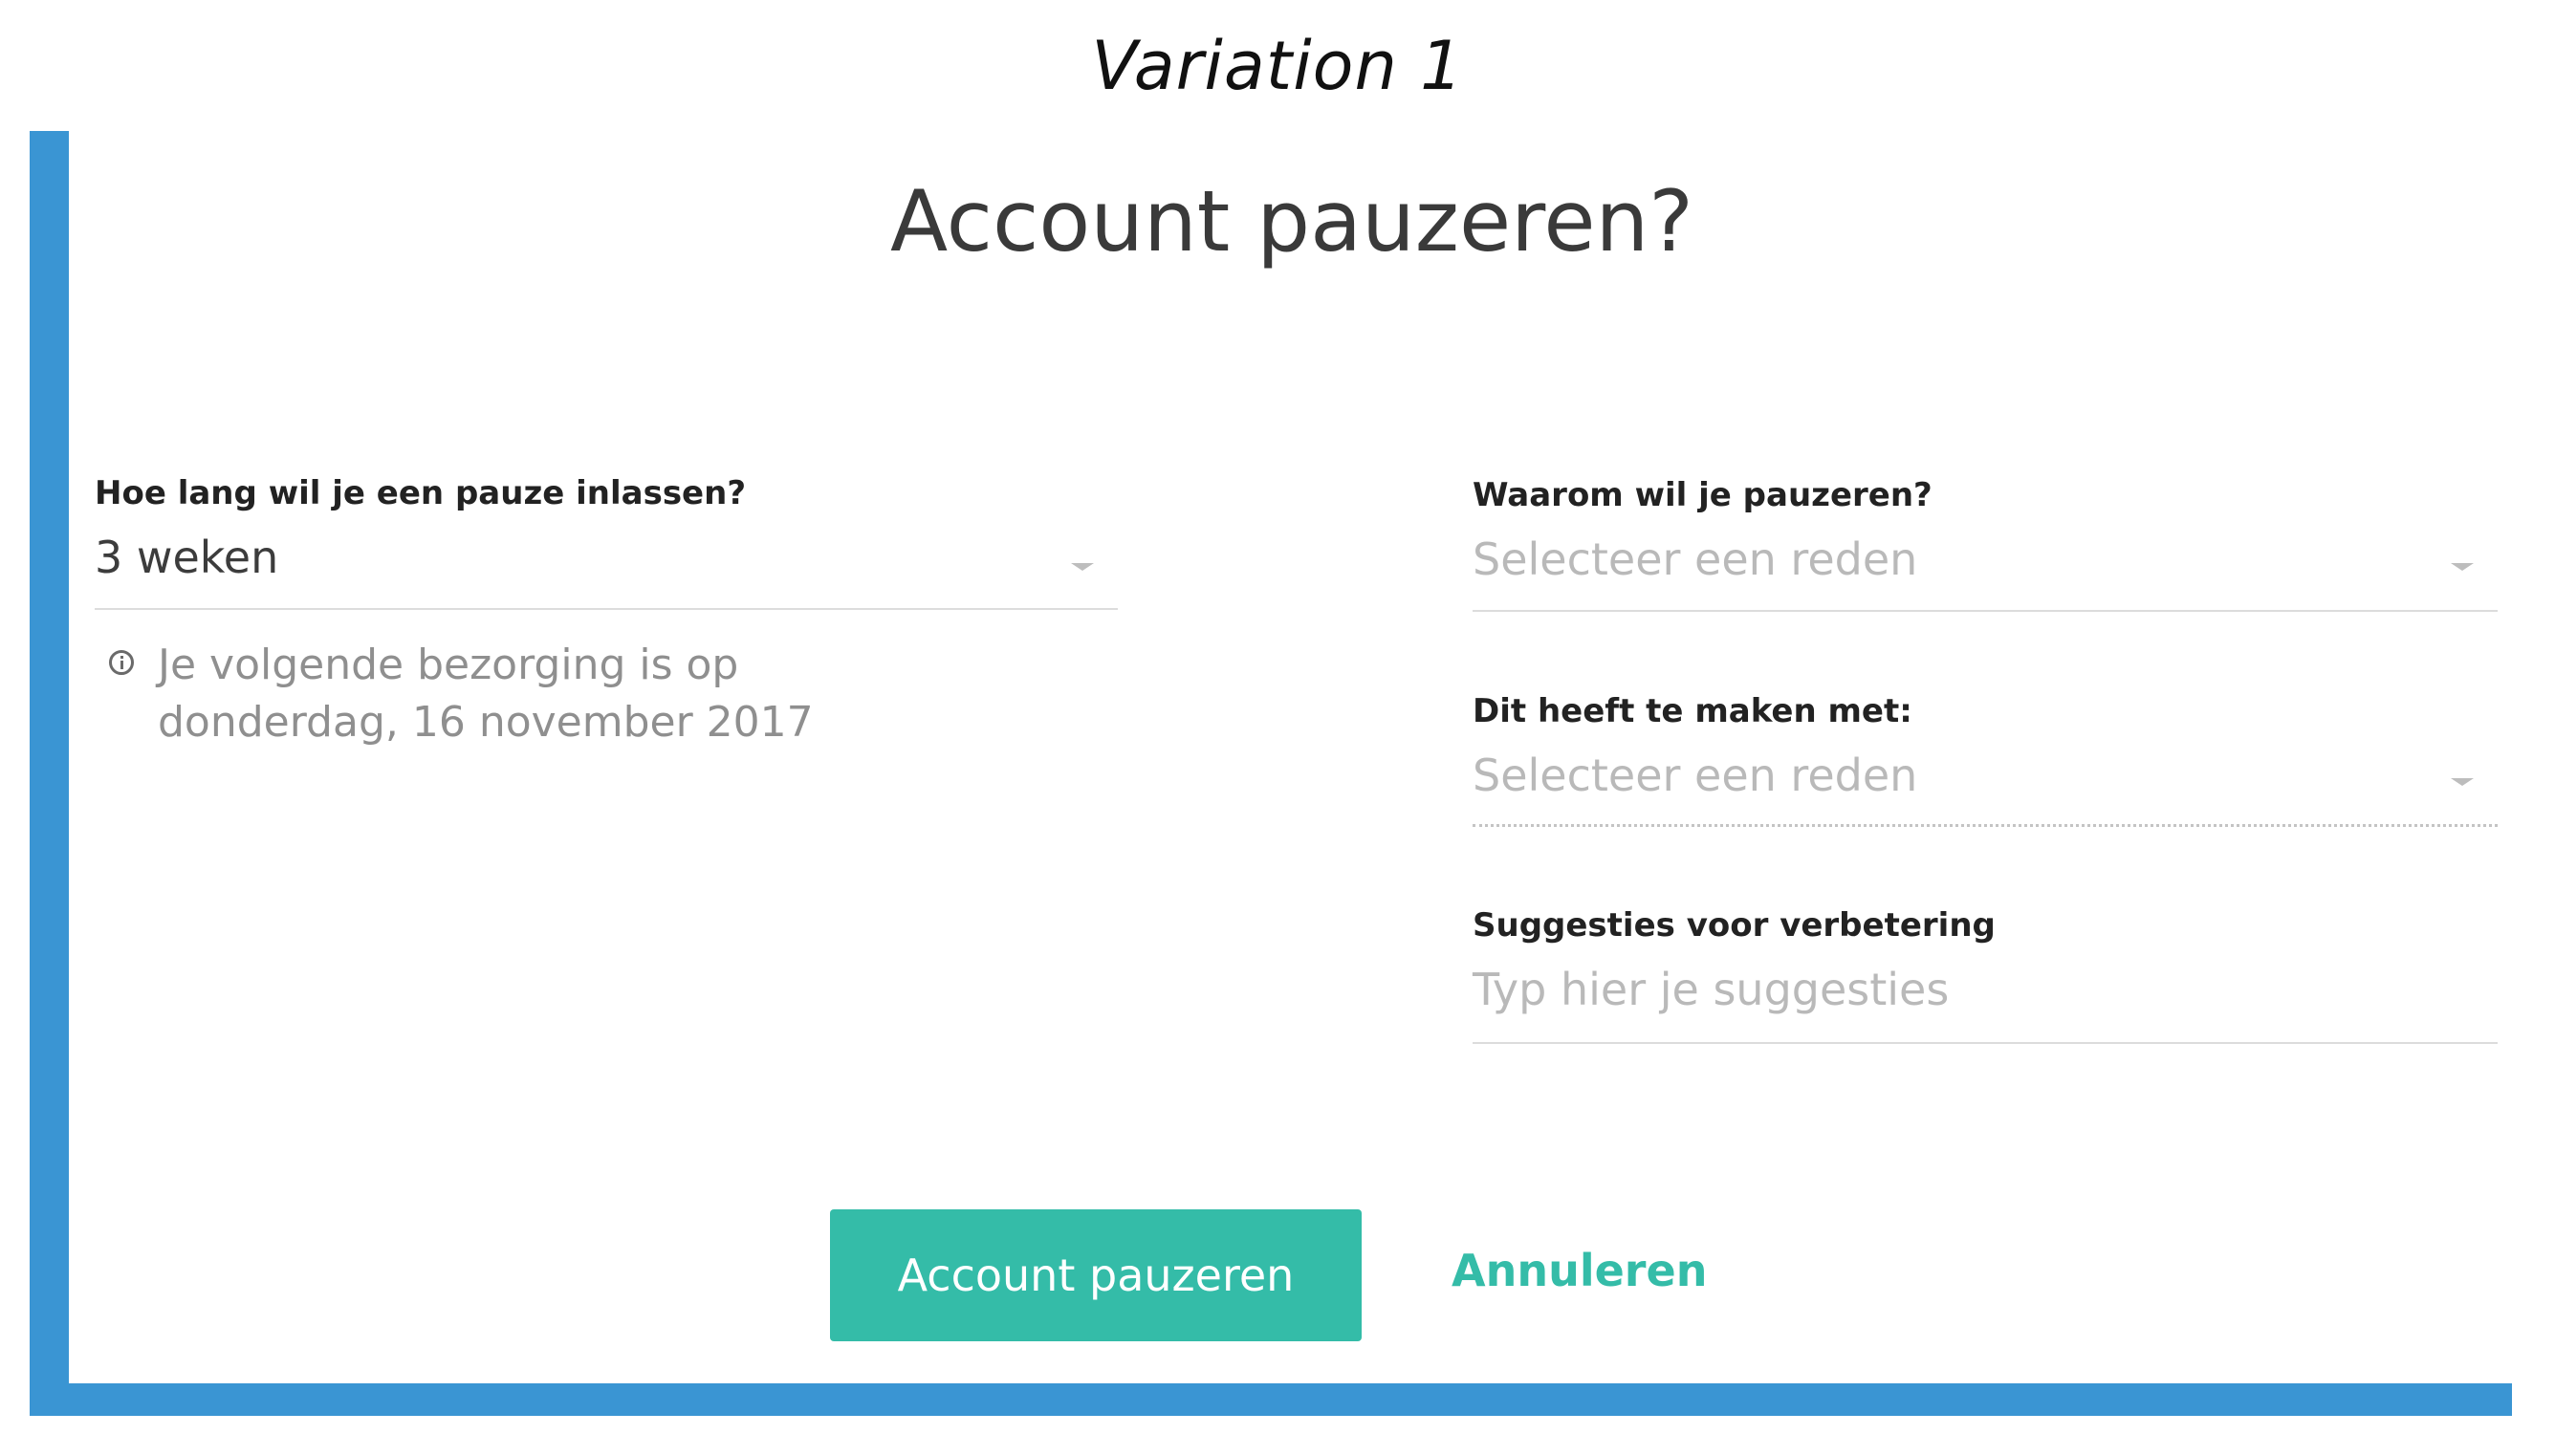  What do you see at coordinates (1703, 495) in the screenshot?
I see `reason-label: Waarom wil je pauzeren?` at bounding box center [1703, 495].